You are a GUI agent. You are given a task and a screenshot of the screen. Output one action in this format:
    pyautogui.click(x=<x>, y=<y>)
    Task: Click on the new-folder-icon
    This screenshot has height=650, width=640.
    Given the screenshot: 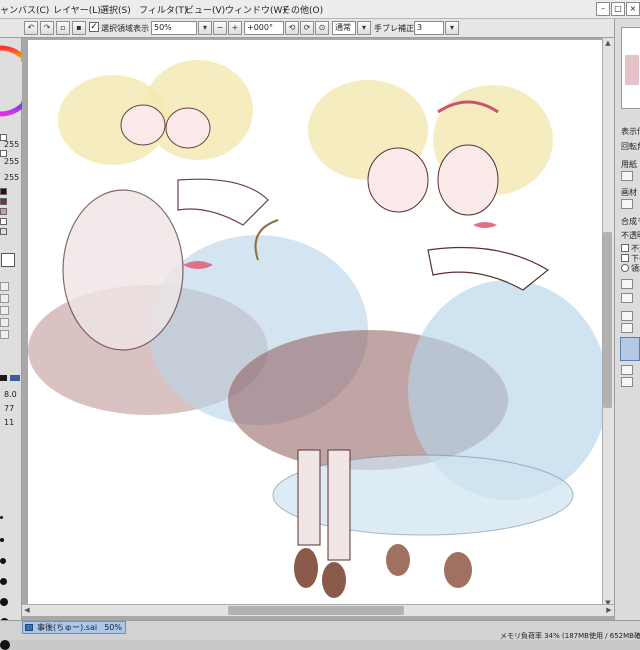 What is the action you would take?
    pyautogui.click(x=627, y=298)
    